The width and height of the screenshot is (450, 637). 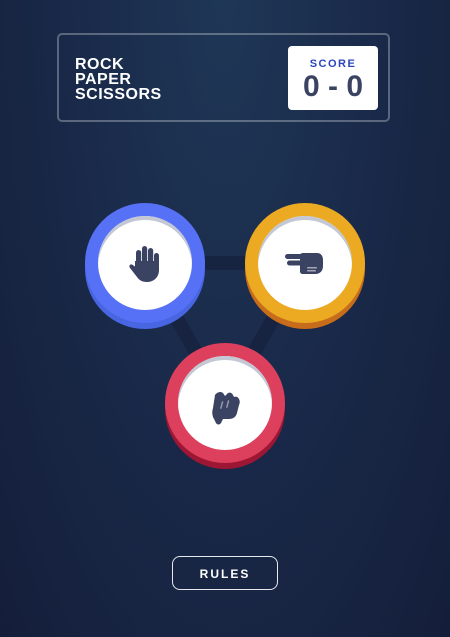 I want to click on rock-inner, so click(x=225, y=403).